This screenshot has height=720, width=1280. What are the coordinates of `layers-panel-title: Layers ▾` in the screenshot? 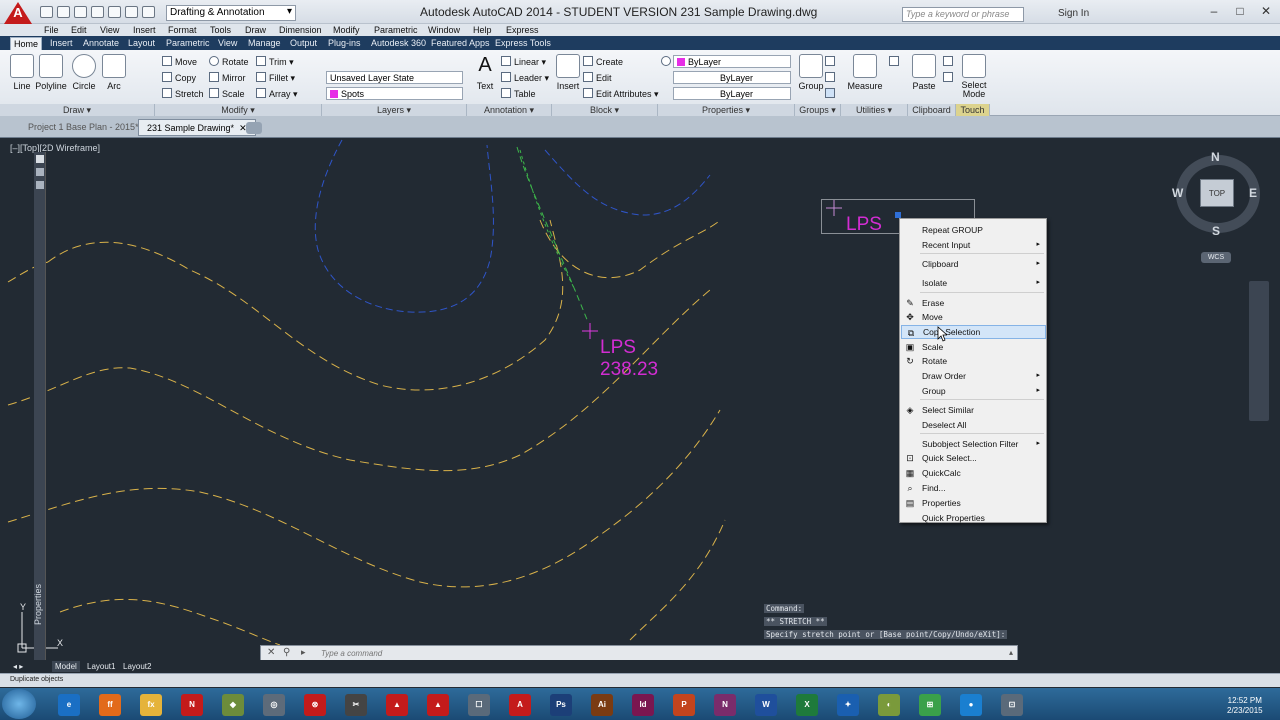 It's located at (394, 110).